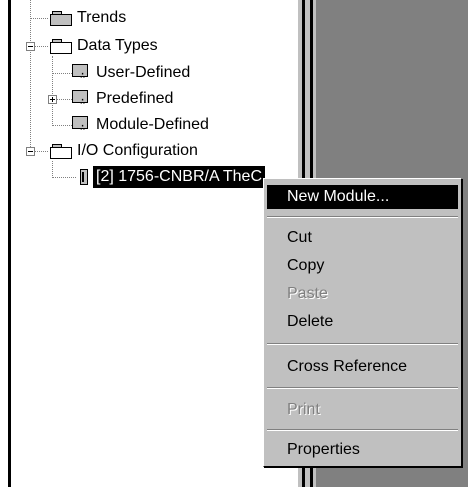 Image resolution: width=468 pixels, height=487 pixels. Describe the element at coordinates (143, 72) in the screenshot. I see `tree-item-label: User-Defined` at that location.